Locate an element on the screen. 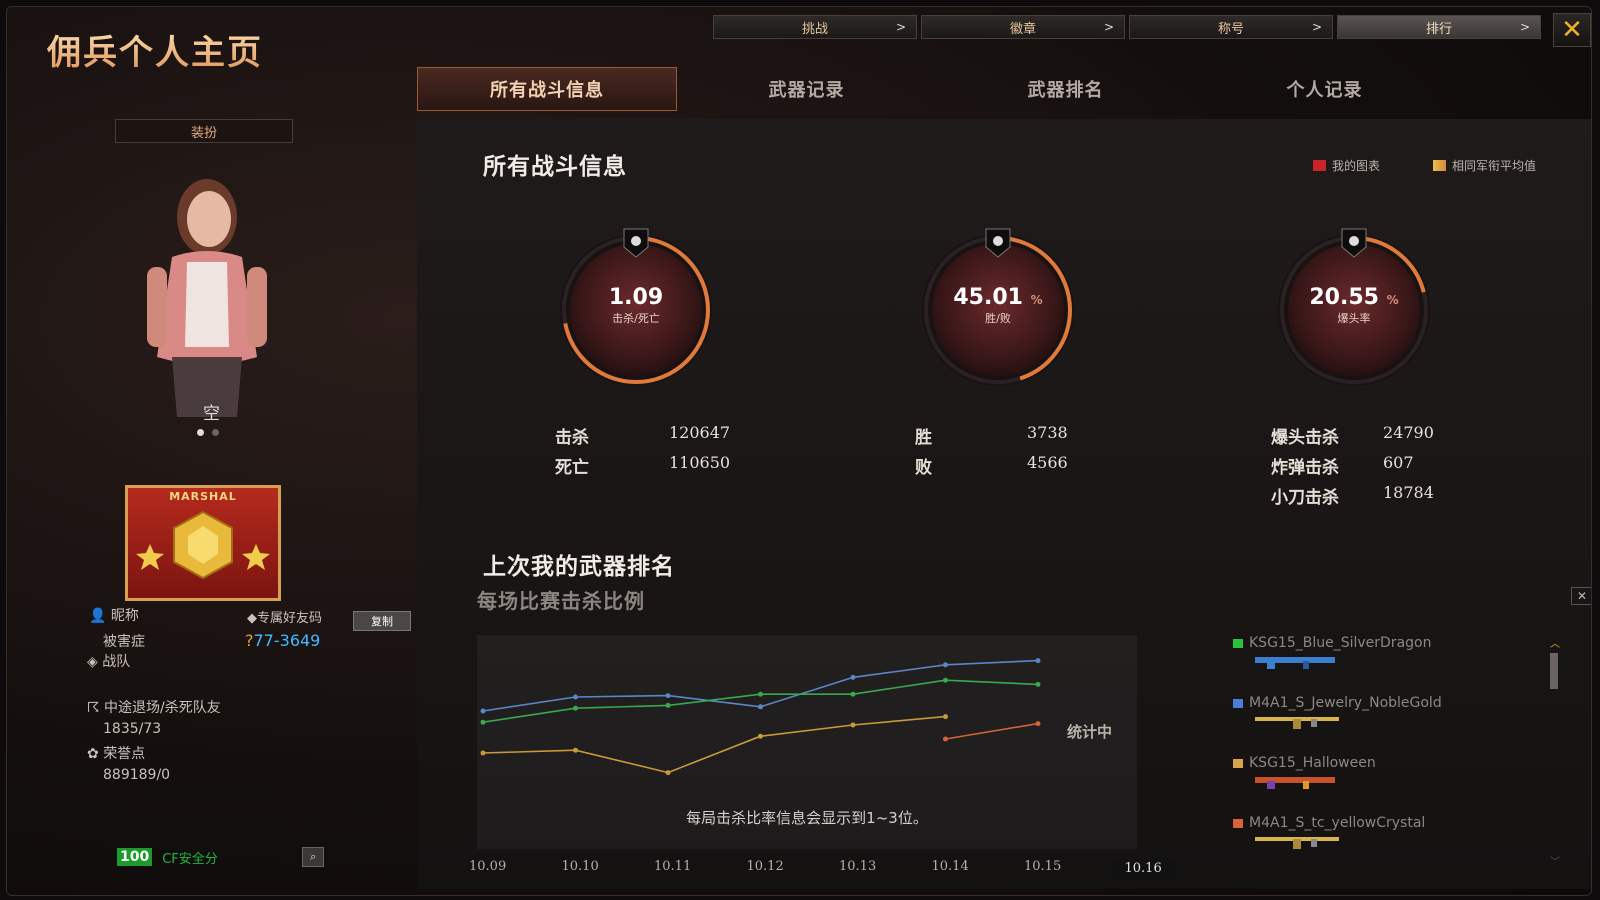 The width and height of the screenshot is (1600, 900). scroll-thumb is located at coordinates (1554, 671).